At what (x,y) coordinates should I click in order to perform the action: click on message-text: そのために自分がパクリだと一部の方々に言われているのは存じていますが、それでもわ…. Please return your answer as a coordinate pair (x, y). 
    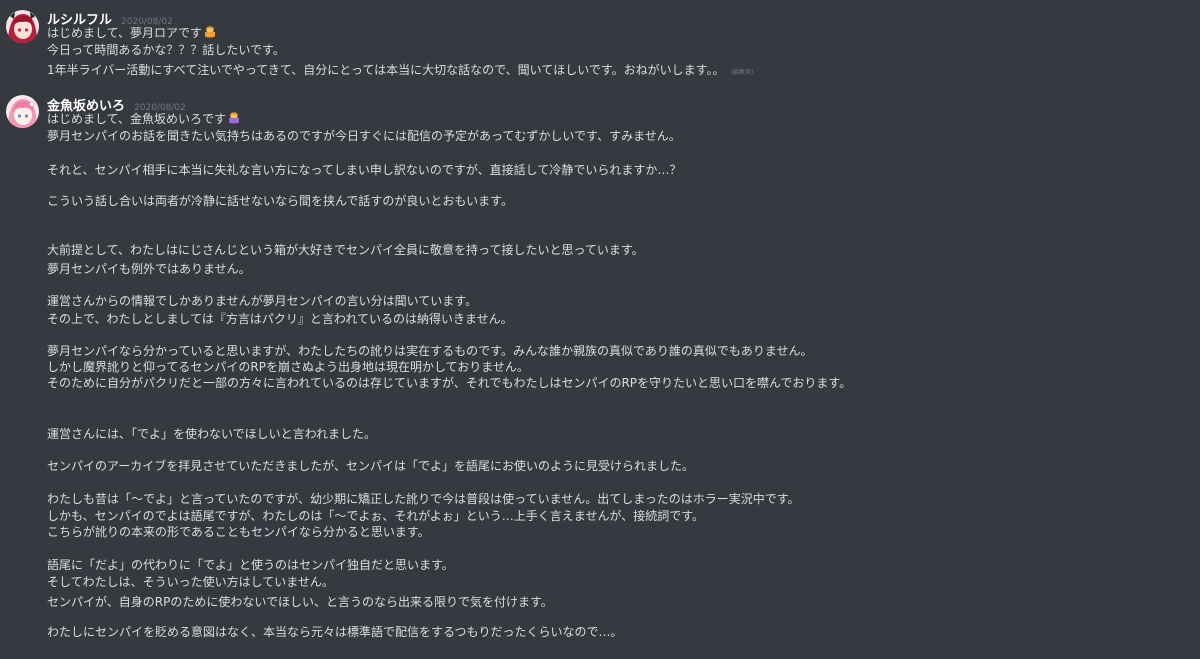
    Looking at the image, I should click on (449, 383).